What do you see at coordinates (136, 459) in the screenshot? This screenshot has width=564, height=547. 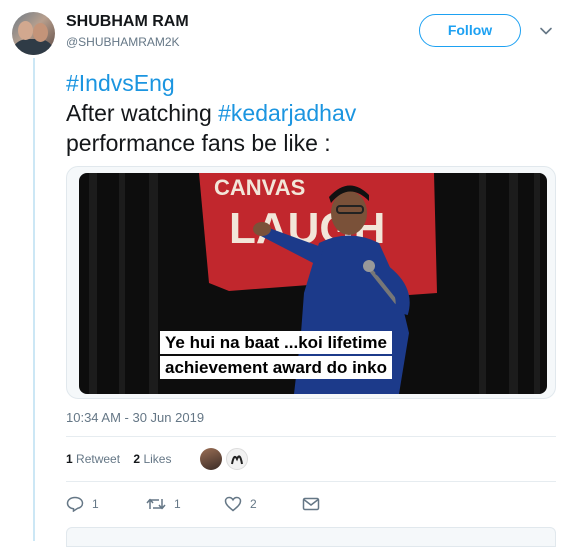 I see `likes-count: 2` at bounding box center [136, 459].